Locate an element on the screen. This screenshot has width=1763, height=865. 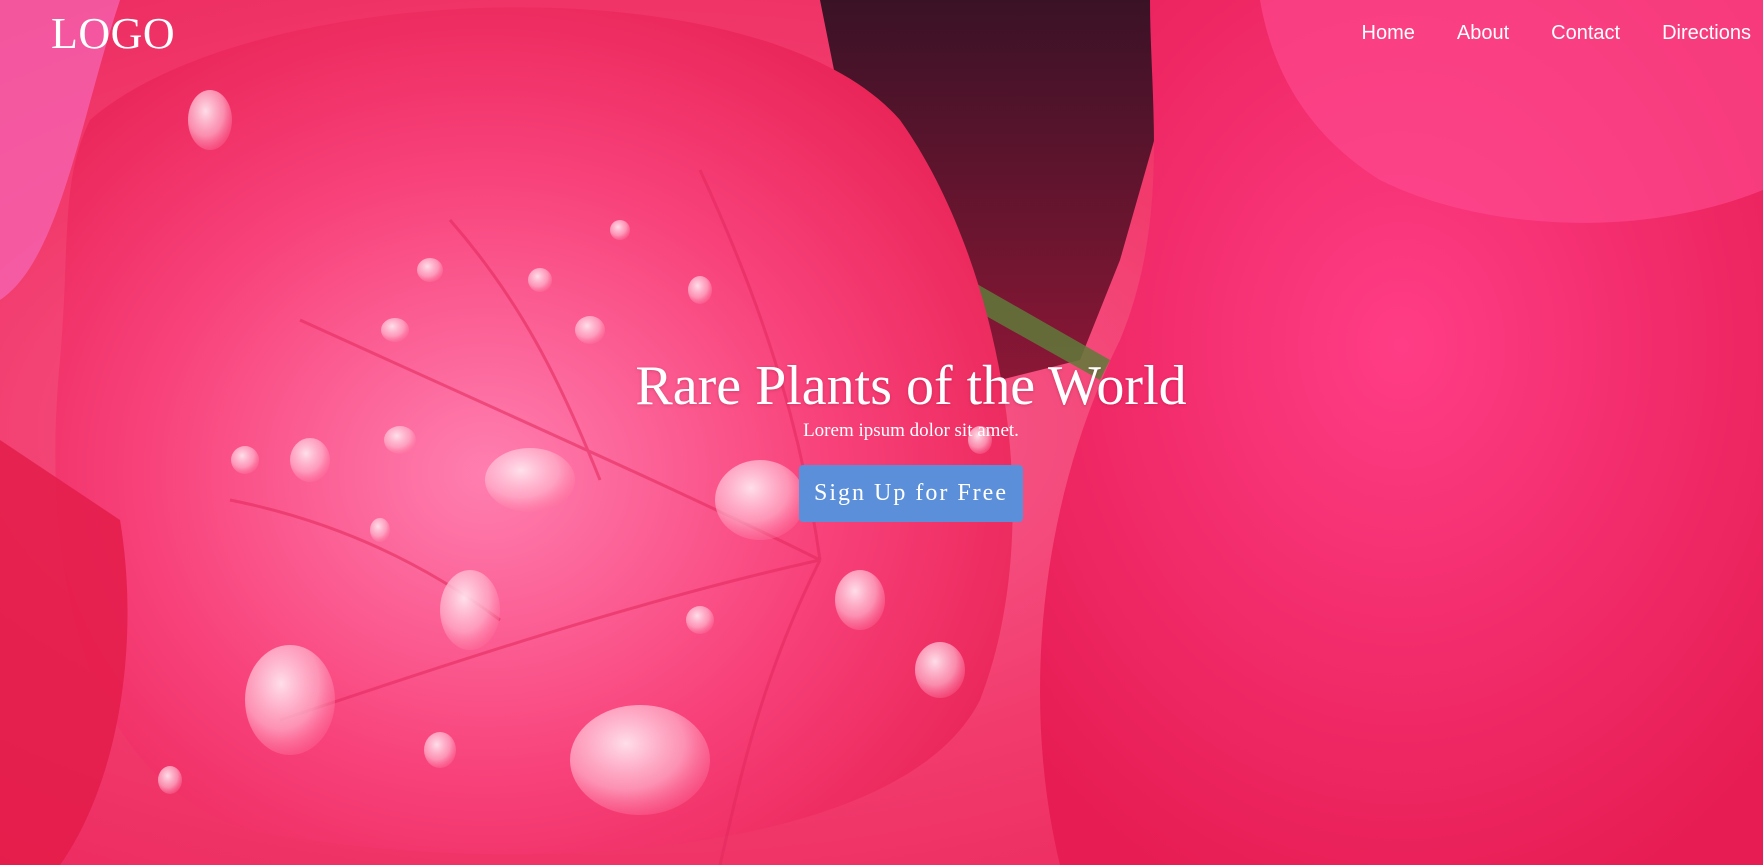
hero-subtitle: Lorem ipsum dolor sit amet. is located at coordinates (911, 430).